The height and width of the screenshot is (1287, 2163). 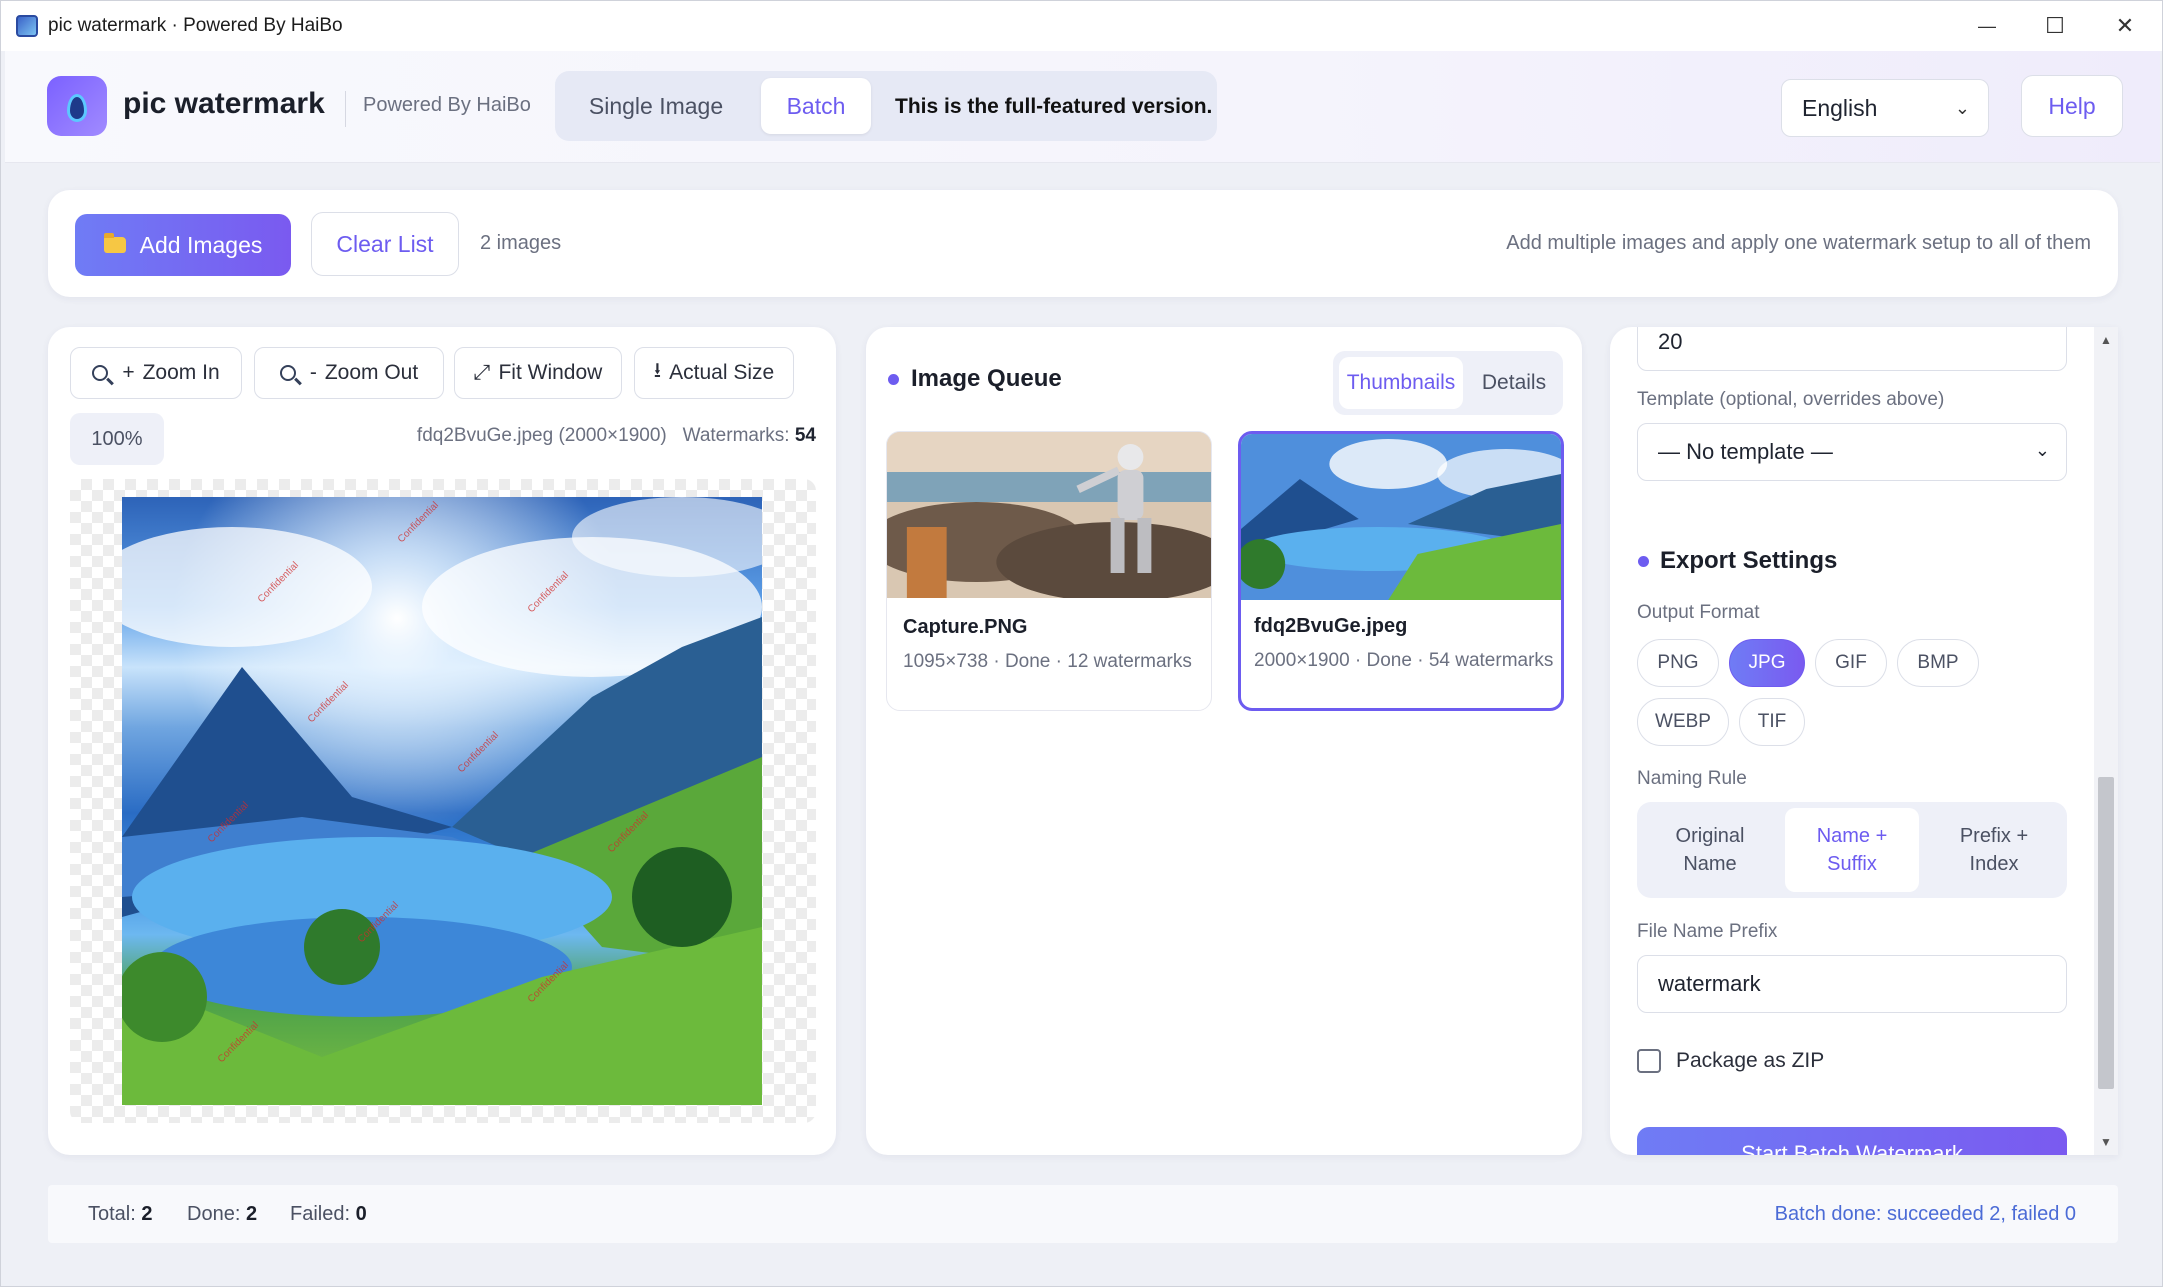 I want to click on version-note: This is the full-featured version., so click(x=1054, y=106).